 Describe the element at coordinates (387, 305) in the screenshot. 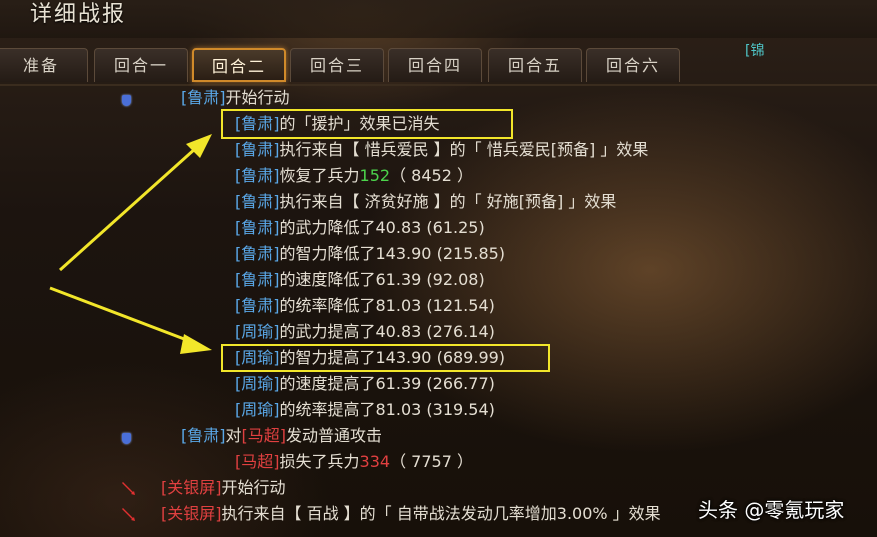

I see `log-text: 的统率降低了81.03 (121.54)` at that location.